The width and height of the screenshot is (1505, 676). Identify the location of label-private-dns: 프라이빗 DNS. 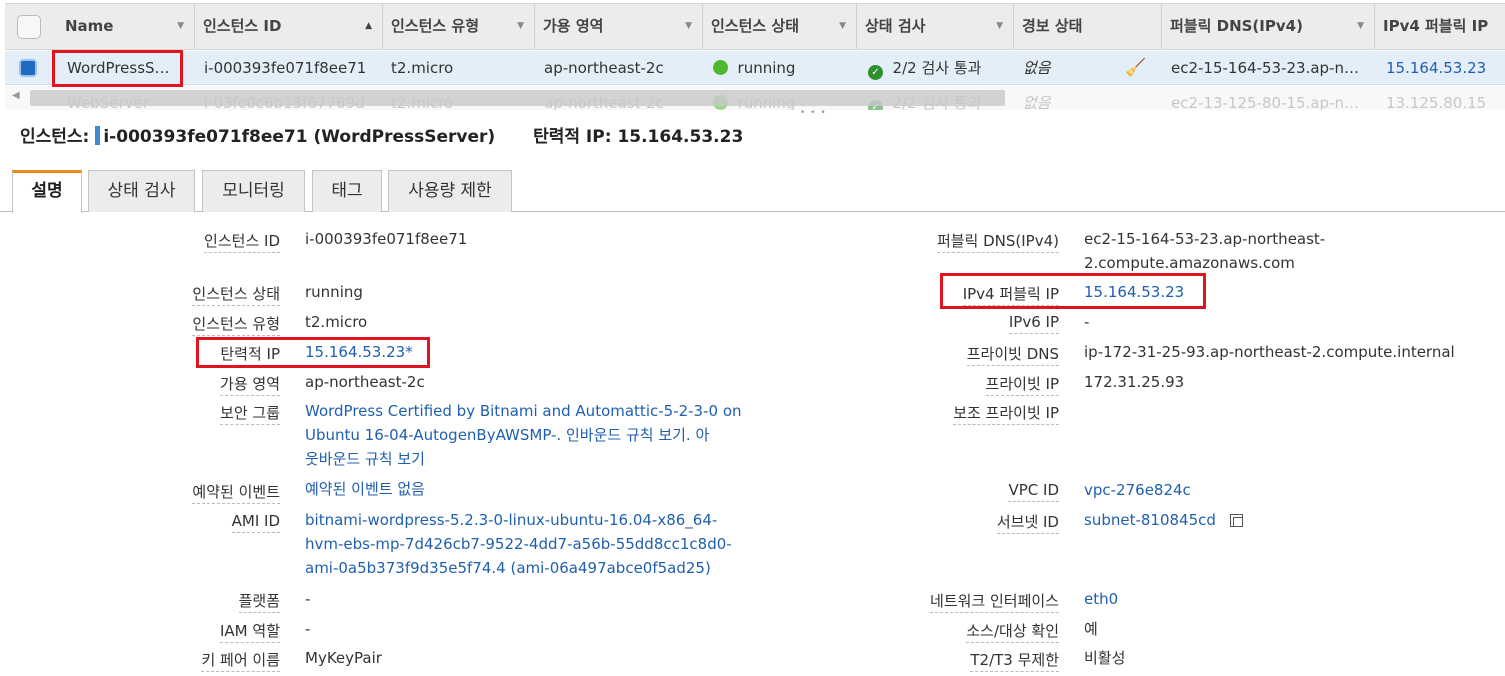
(1012, 354).